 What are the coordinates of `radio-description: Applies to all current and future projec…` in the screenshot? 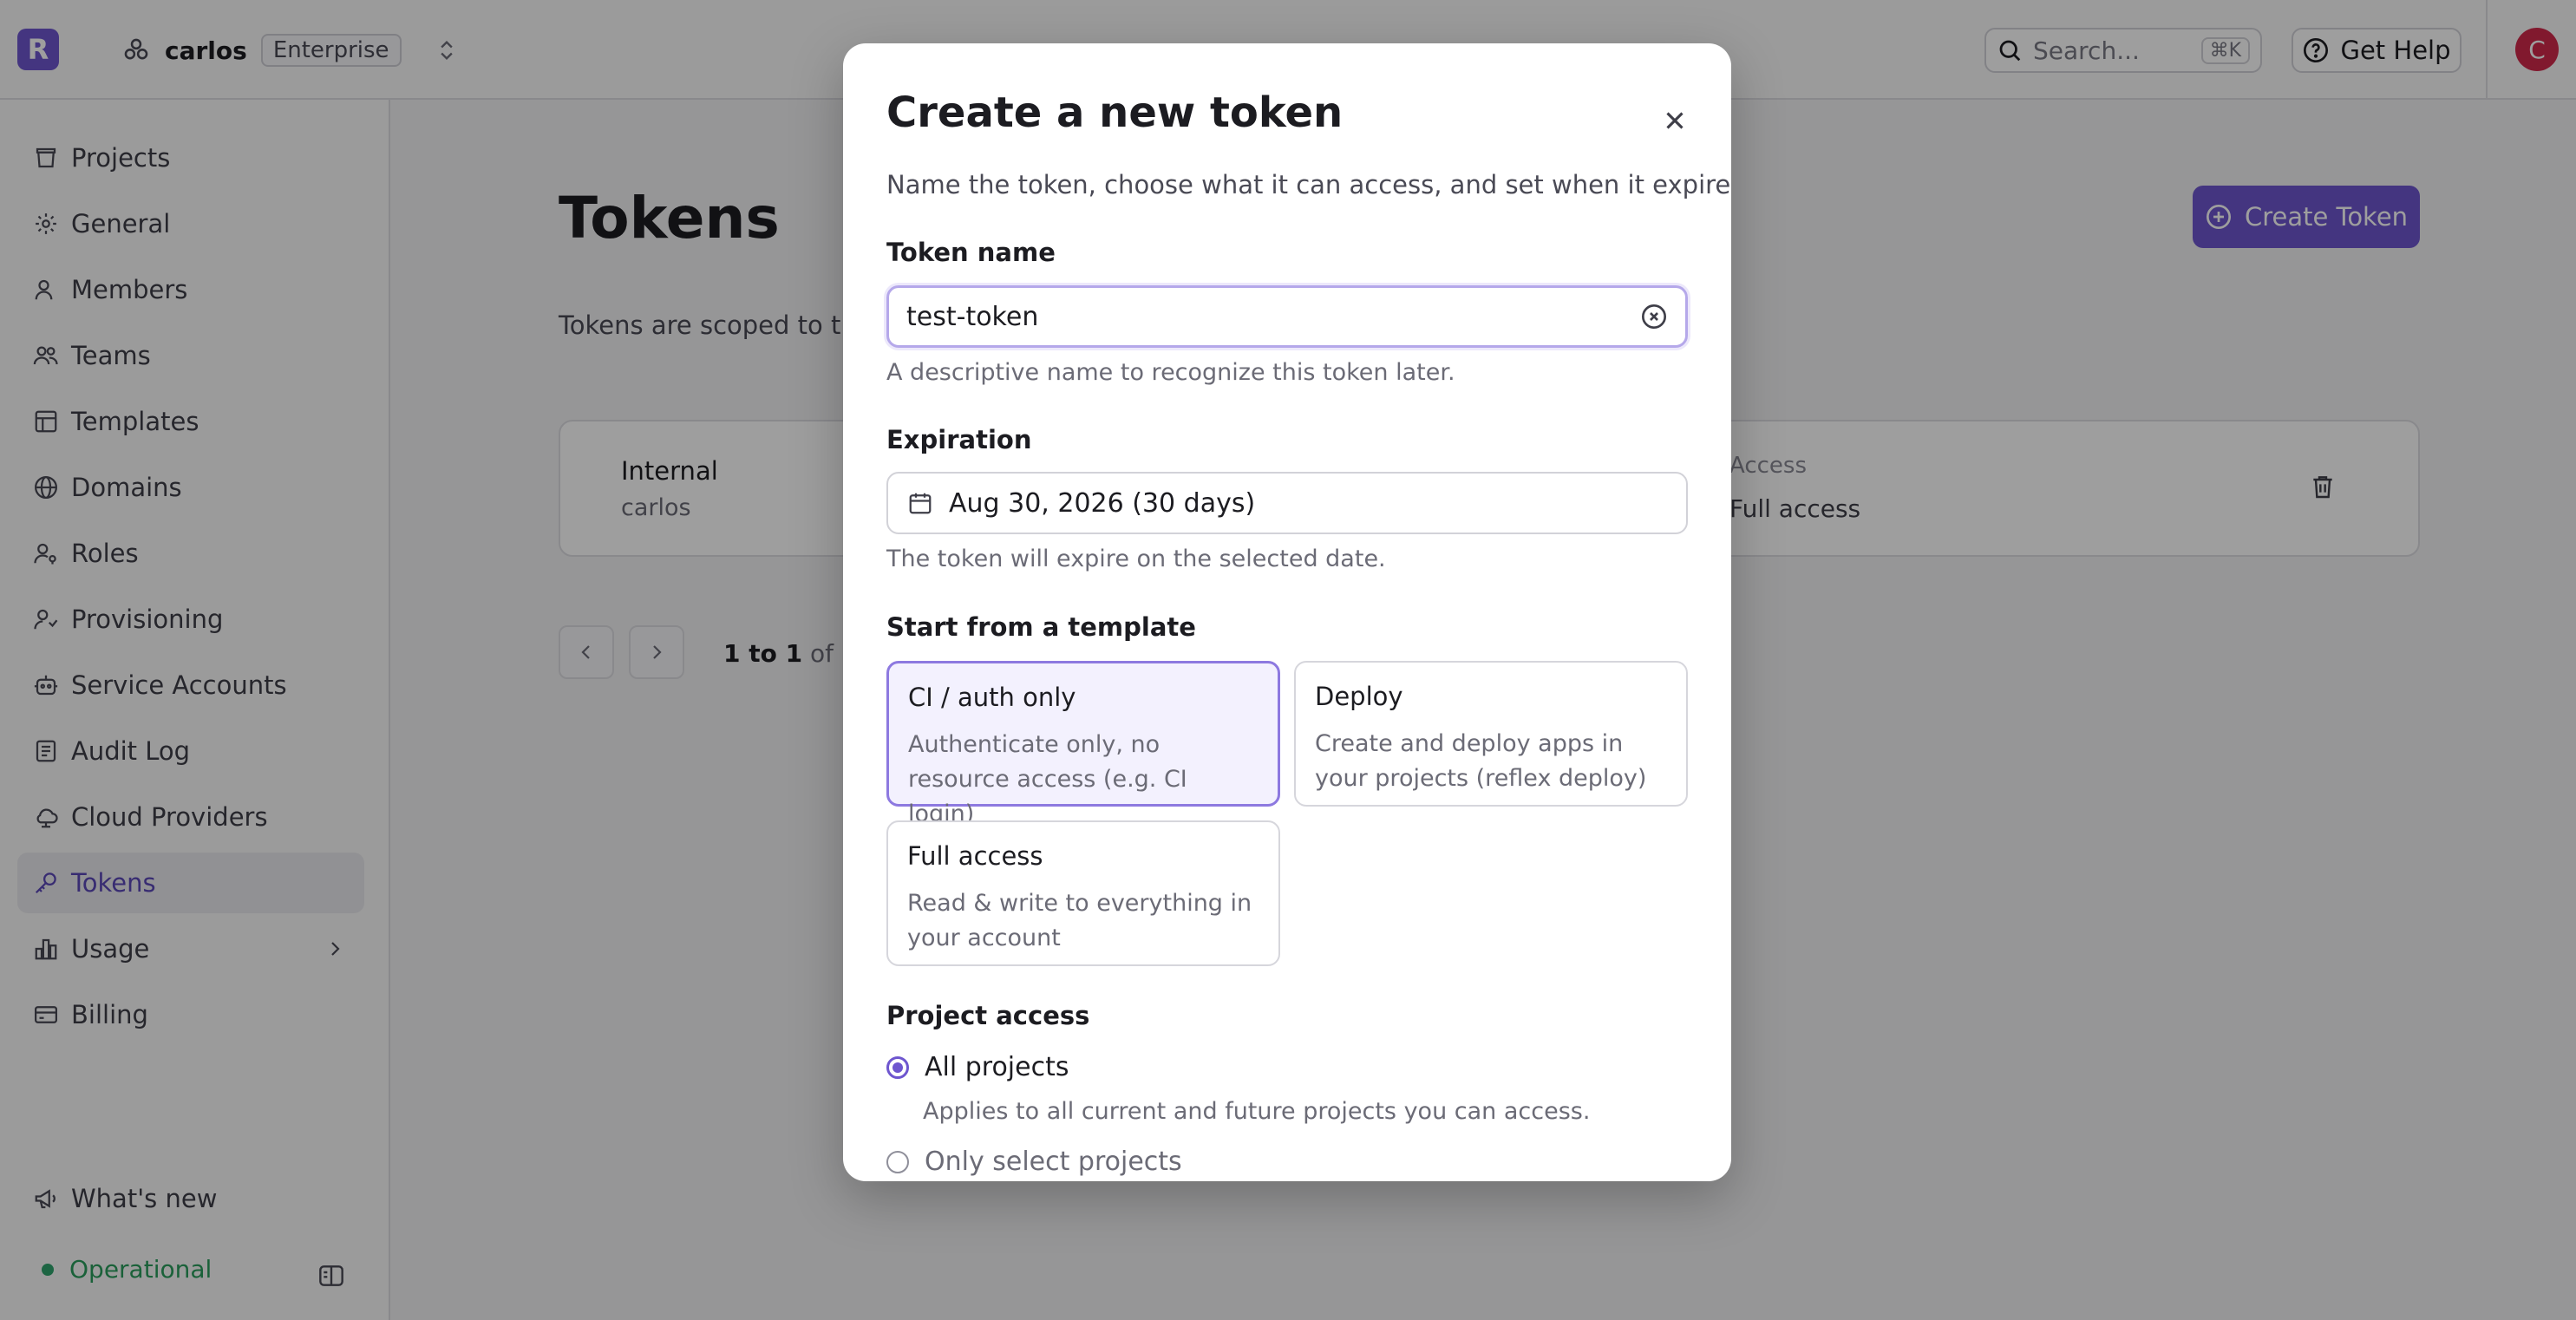 It's located at (1257, 1111).